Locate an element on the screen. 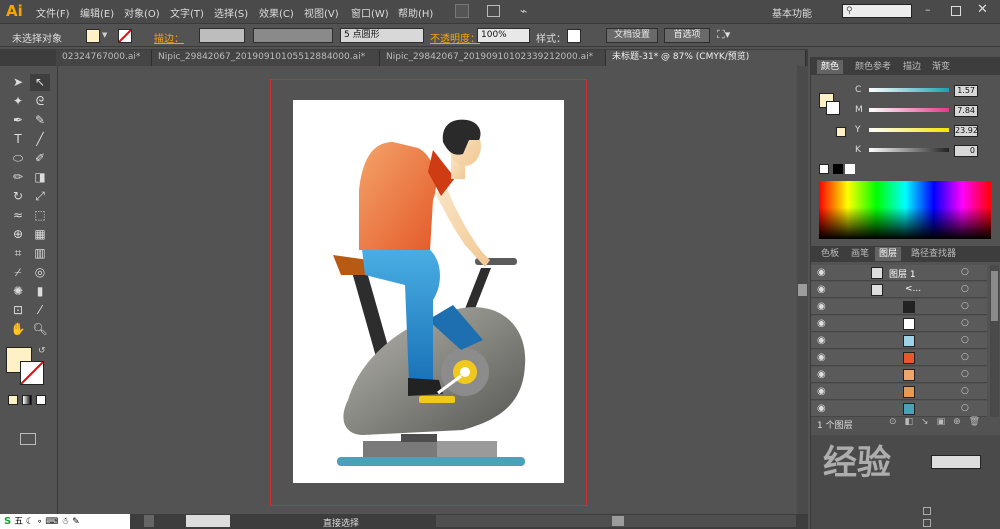  tab-layers: 图层 is located at coordinates (888, 254).